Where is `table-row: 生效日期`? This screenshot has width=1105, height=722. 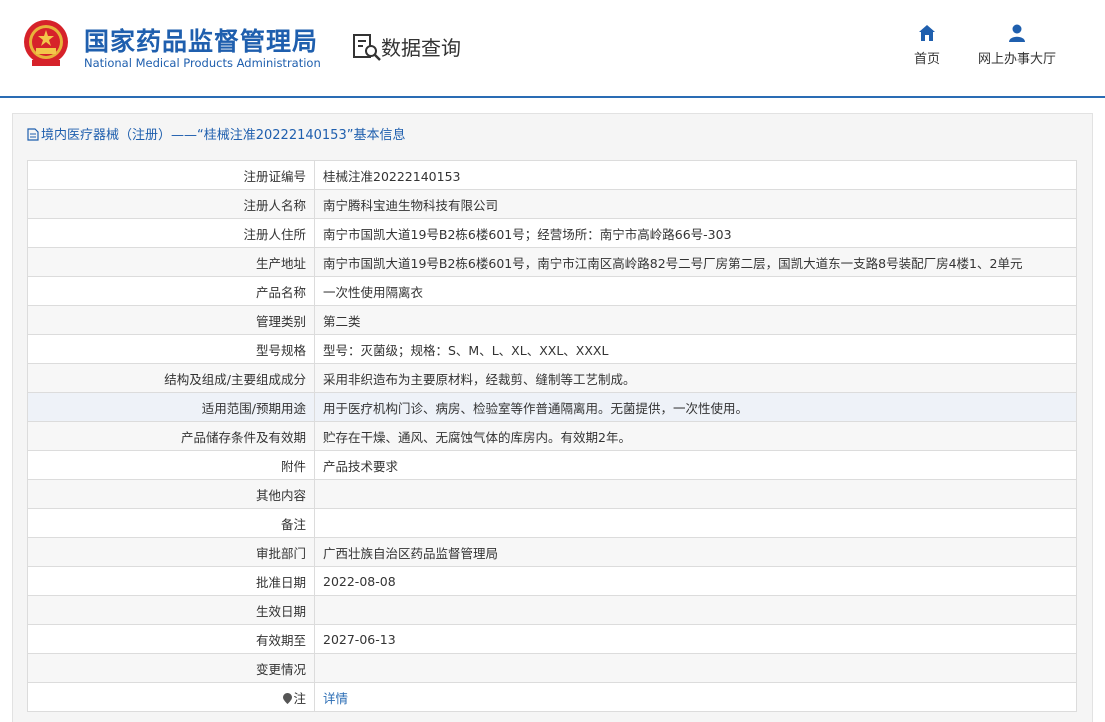 table-row: 生效日期 is located at coordinates (552, 610).